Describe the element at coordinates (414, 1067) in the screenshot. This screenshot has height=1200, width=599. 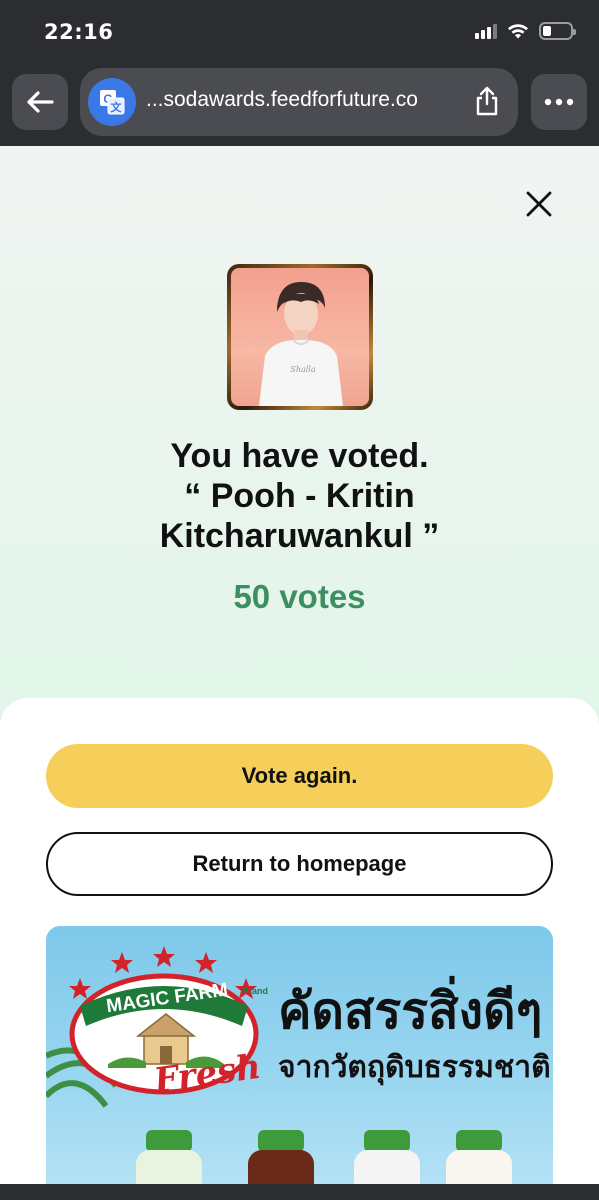
I see `ad-subline: จากวัตถุดิบธรรมชาติ` at that location.